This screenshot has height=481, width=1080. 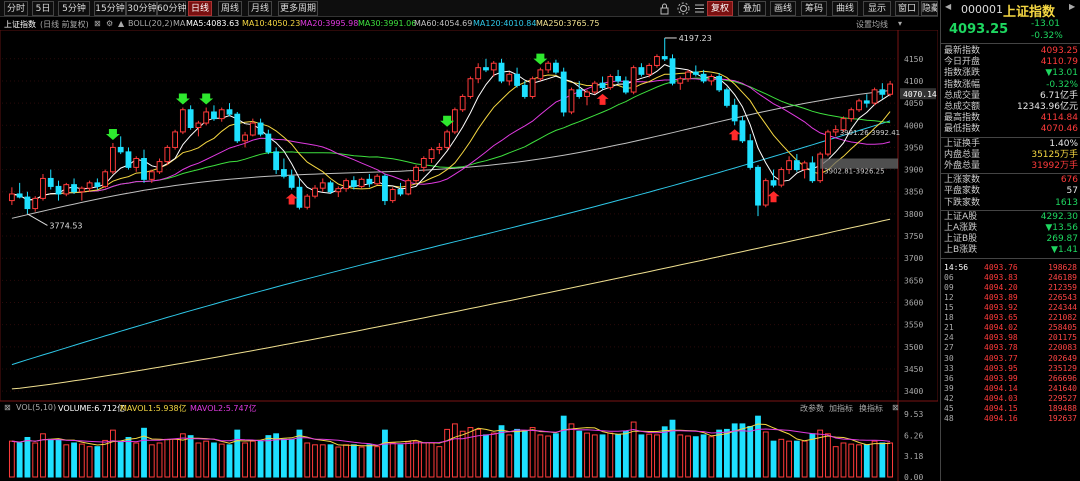 What do you see at coordinates (213, 23) in the screenshot?
I see `ma5-value: MA5:4083.63` at bounding box center [213, 23].